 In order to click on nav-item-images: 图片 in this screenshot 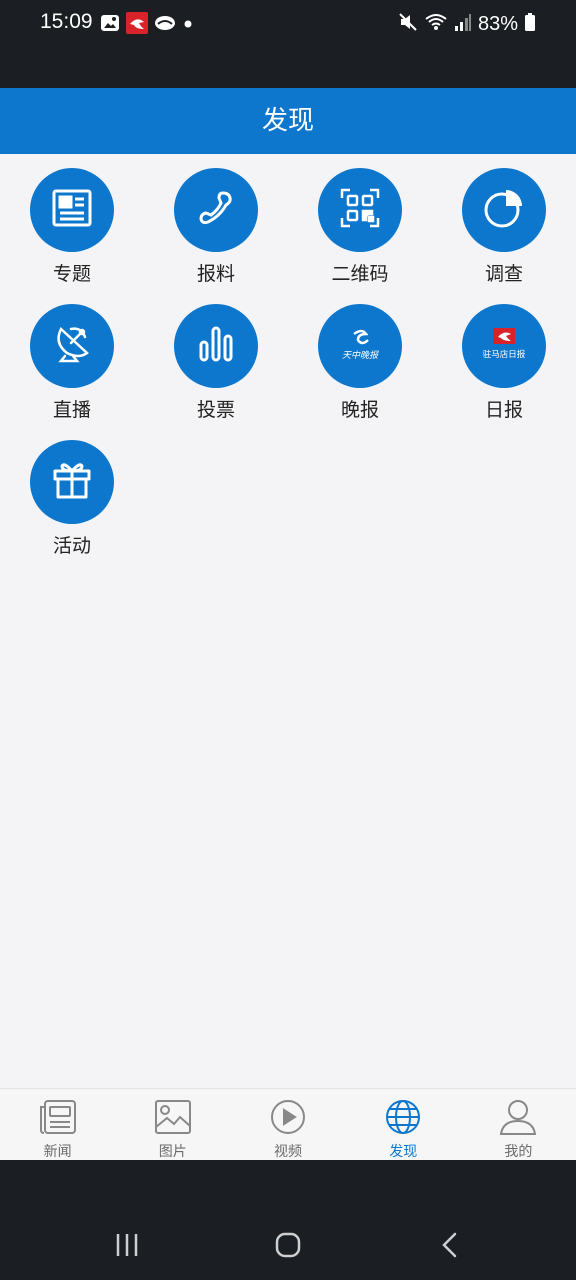, I will do `click(172, 1124)`.